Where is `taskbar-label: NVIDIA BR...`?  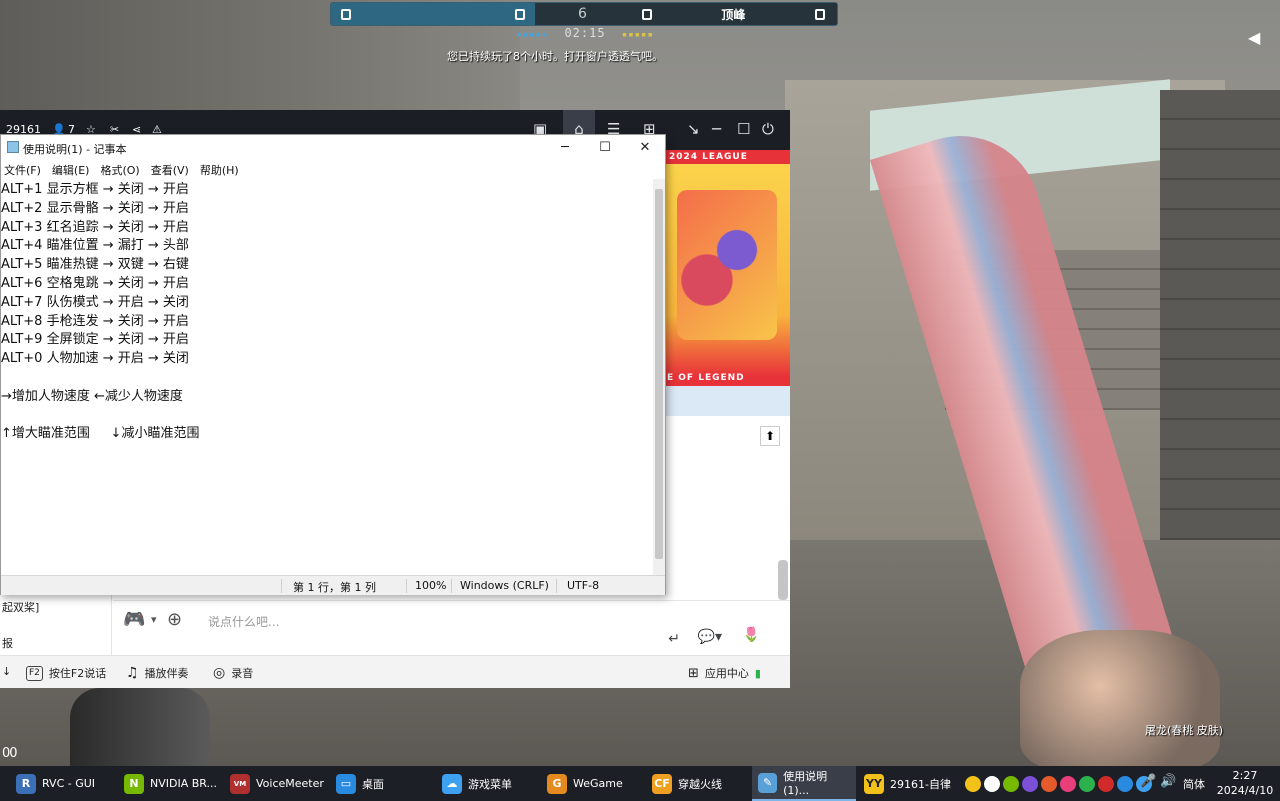
taskbar-label: NVIDIA BR... is located at coordinates (184, 783).